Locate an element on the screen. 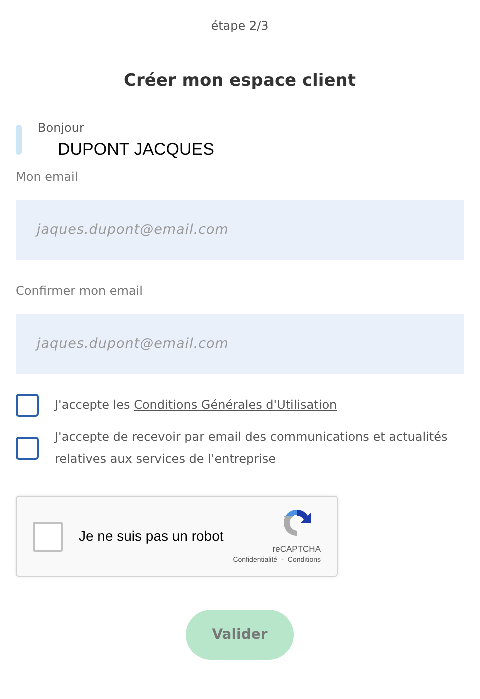 The height and width of the screenshot is (699, 480). customer-name: DUPONT JACQUES is located at coordinates (136, 149).